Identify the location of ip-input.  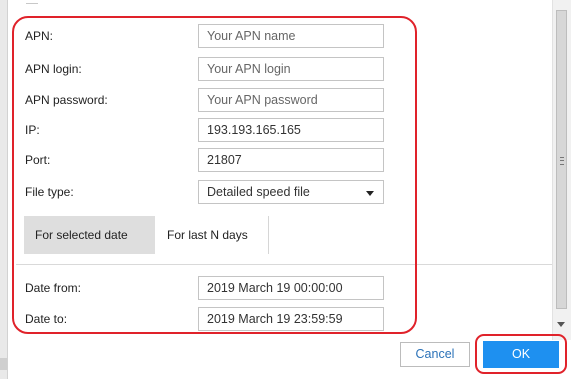
(291, 130).